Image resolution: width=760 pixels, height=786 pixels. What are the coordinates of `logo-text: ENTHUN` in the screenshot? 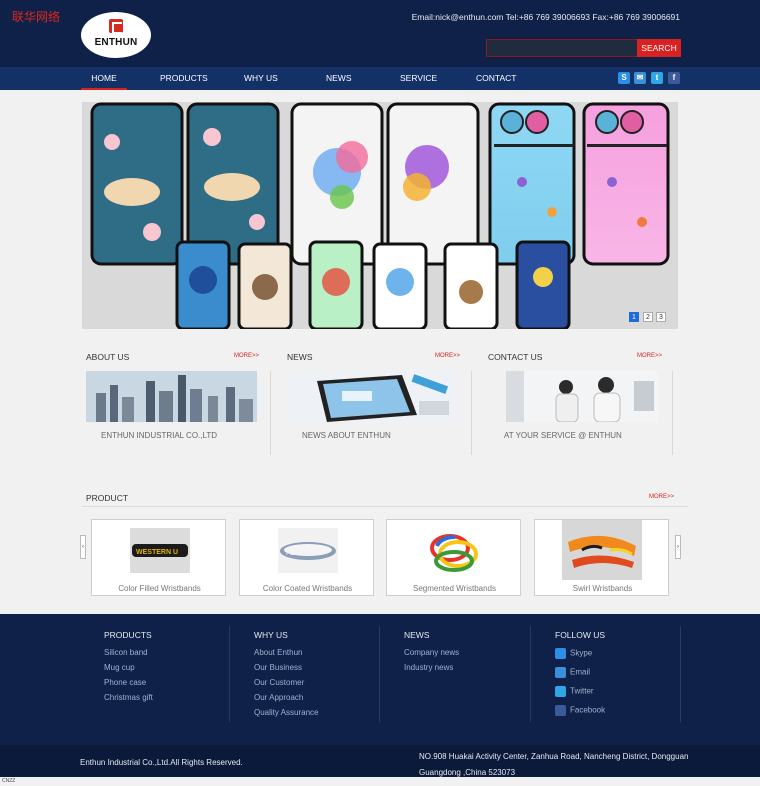 It's located at (116, 42).